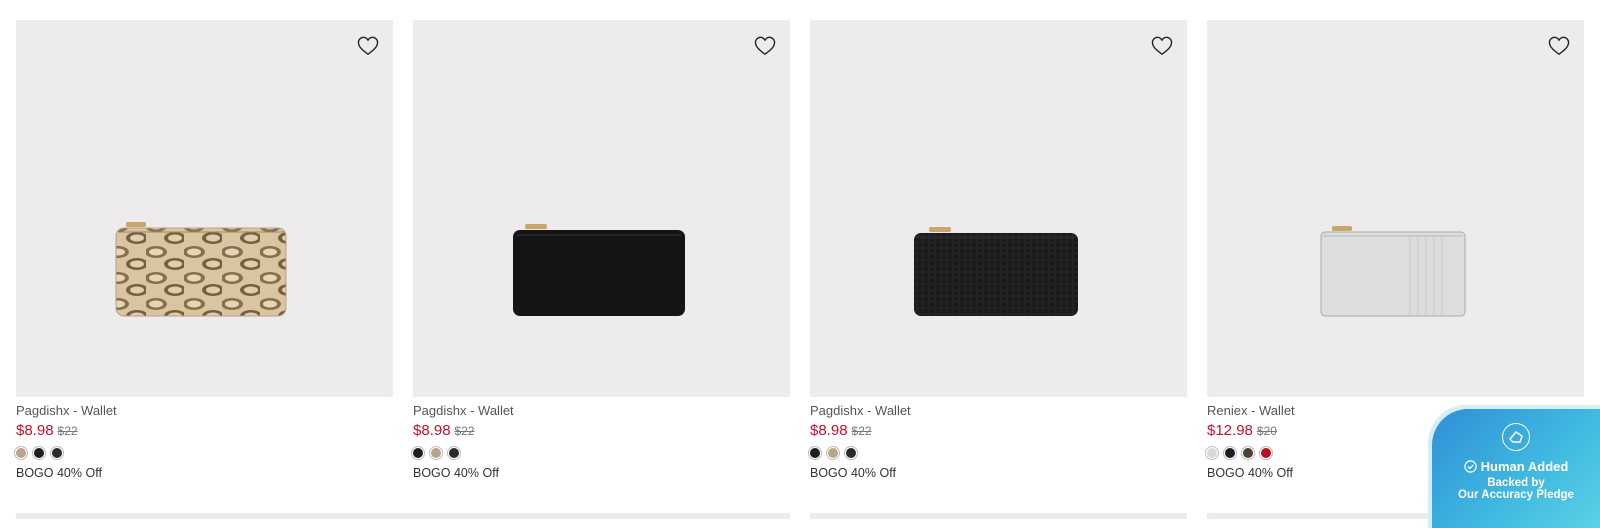 Image resolution: width=1600 pixels, height=528 pixels. Describe the element at coordinates (1524, 466) in the screenshot. I see `badge-title-text: Human Added` at that location.